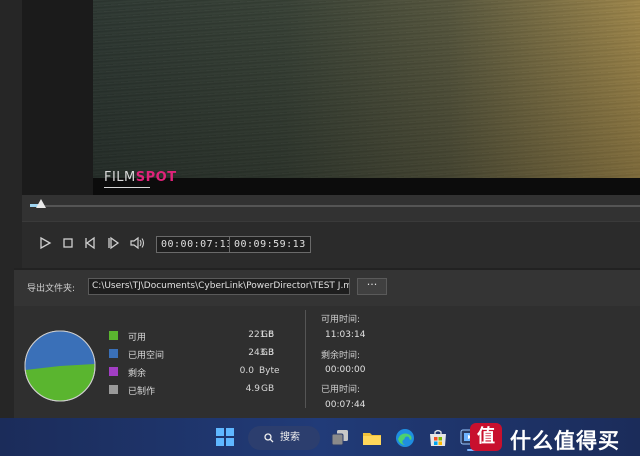 Image resolution: width=640 pixels, height=456 pixels. What do you see at coordinates (246, 371) in the screenshot?
I see `legend-value-remaining: 0.0` at bounding box center [246, 371].